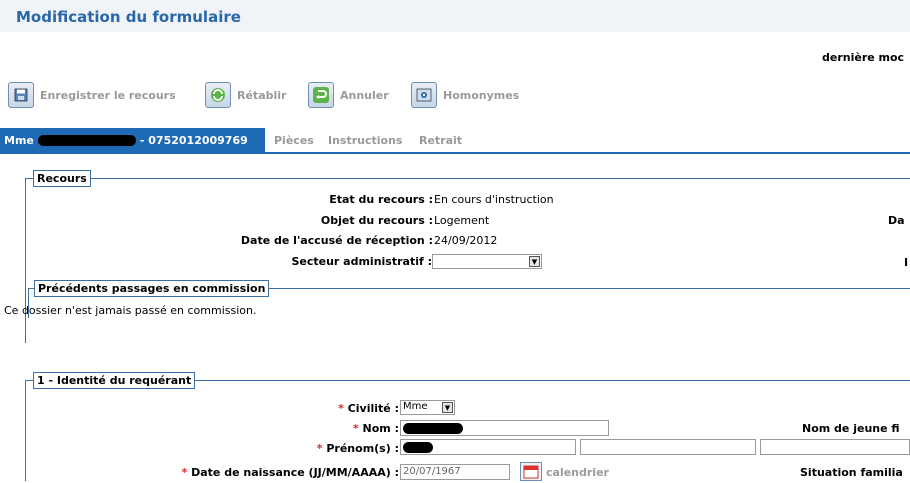 The height and width of the screenshot is (483, 910). I want to click on right-label-da: Da, so click(896, 220).